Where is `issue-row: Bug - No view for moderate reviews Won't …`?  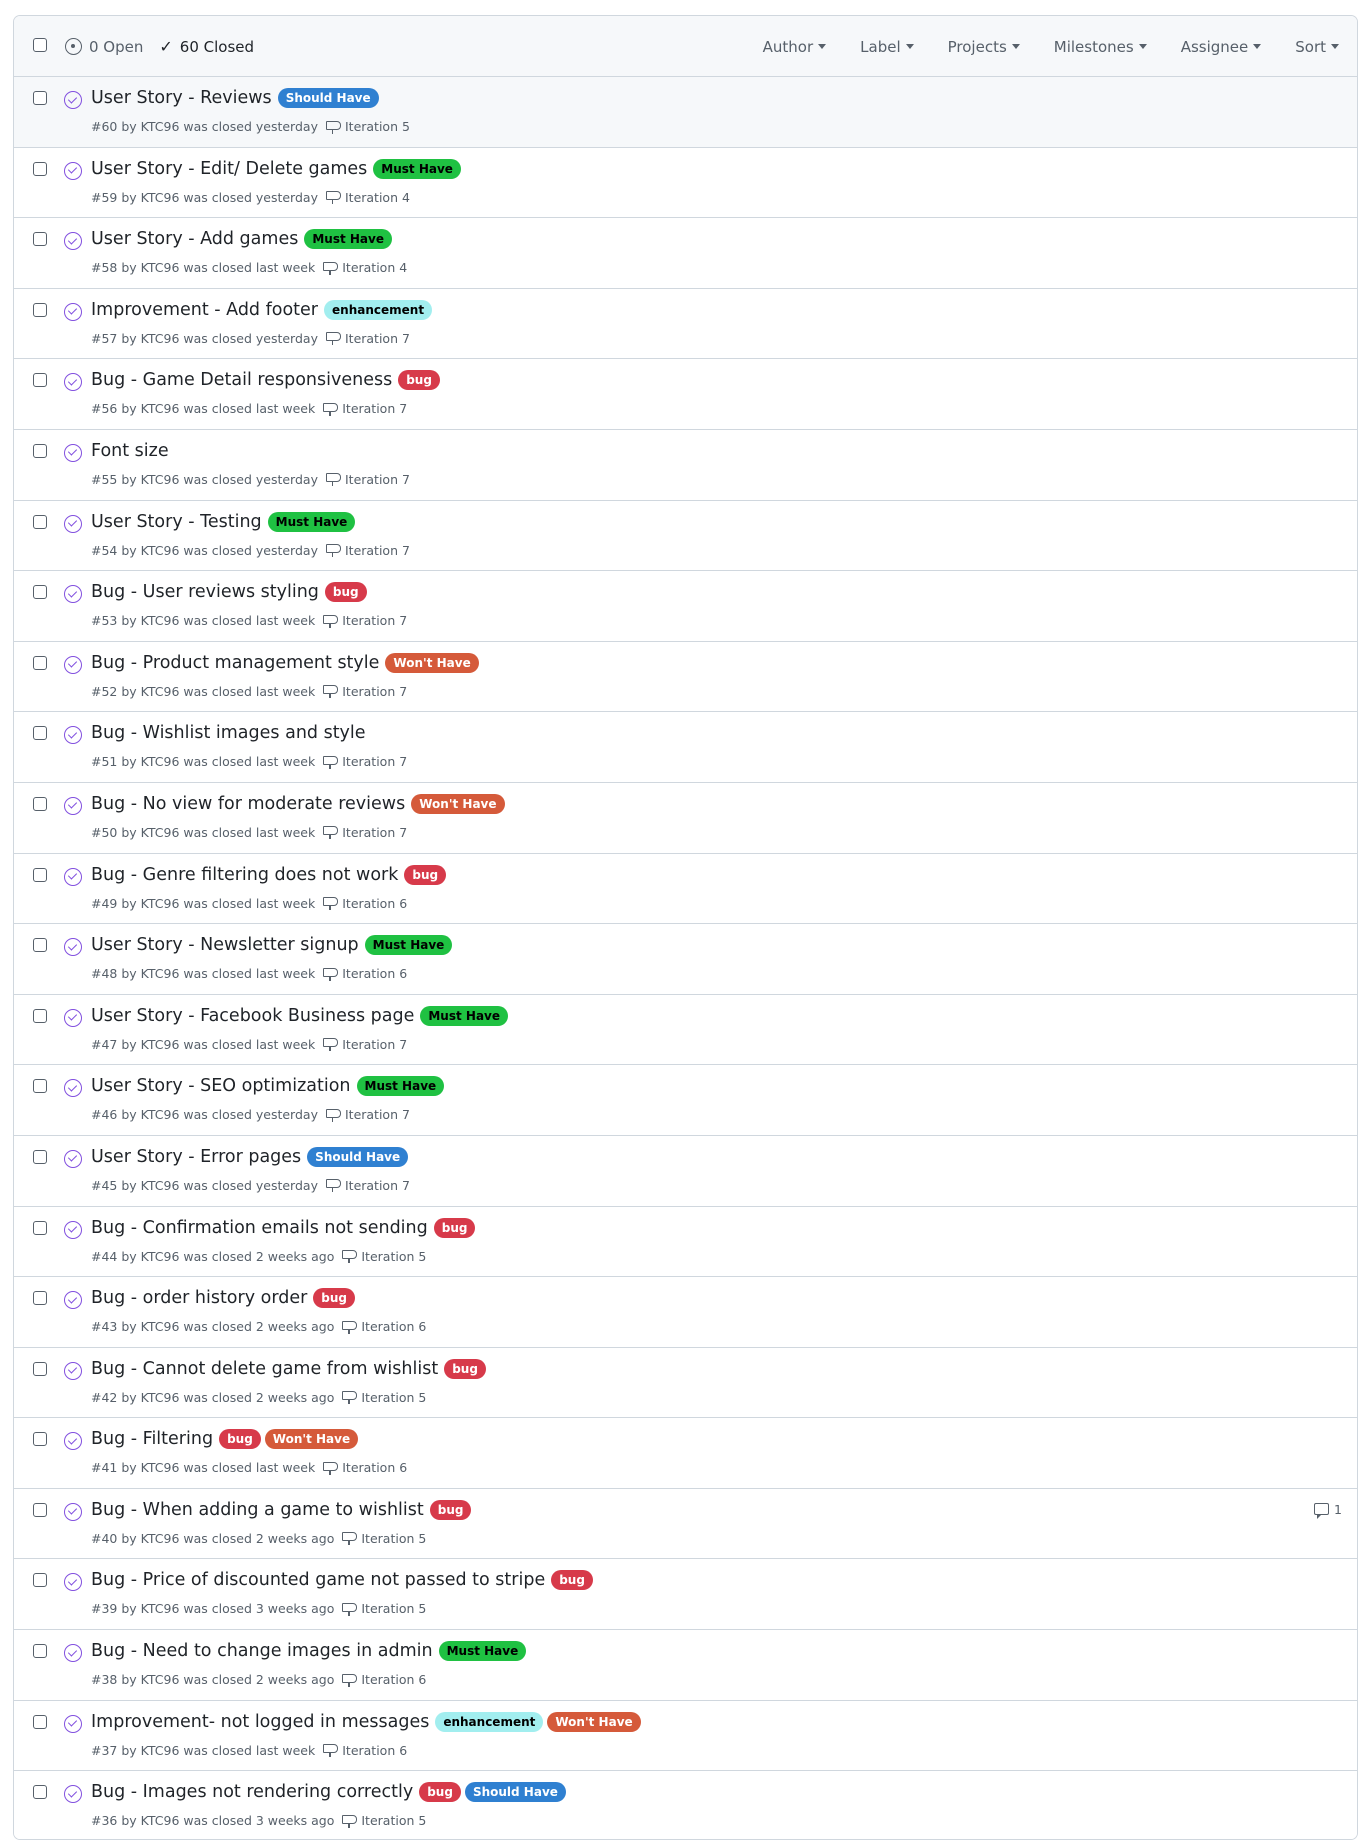
issue-row: Bug - No view for moderate reviews Won't … is located at coordinates (685, 818).